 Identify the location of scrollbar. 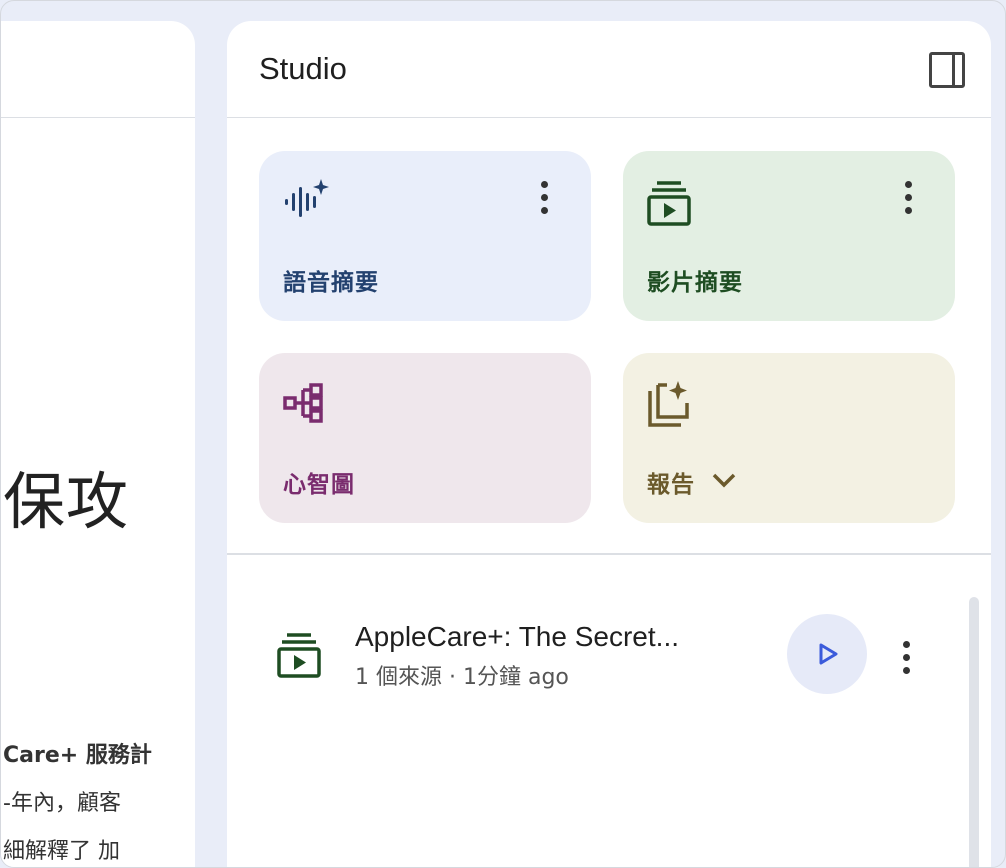
(974, 732).